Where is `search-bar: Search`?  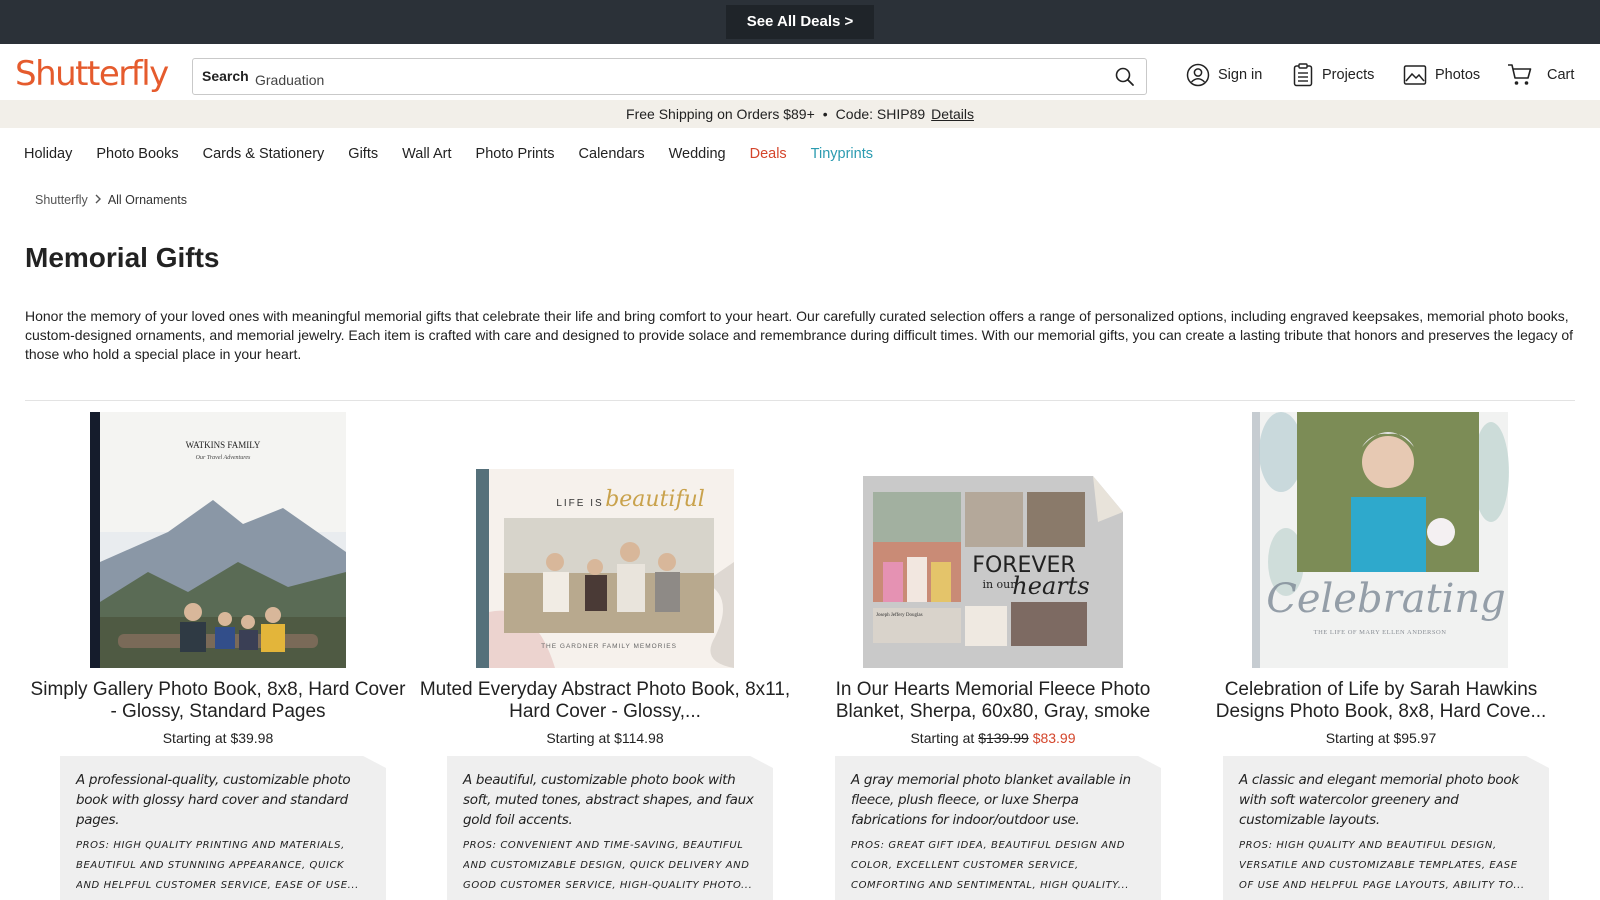
search-bar: Search is located at coordinates (669, 76).